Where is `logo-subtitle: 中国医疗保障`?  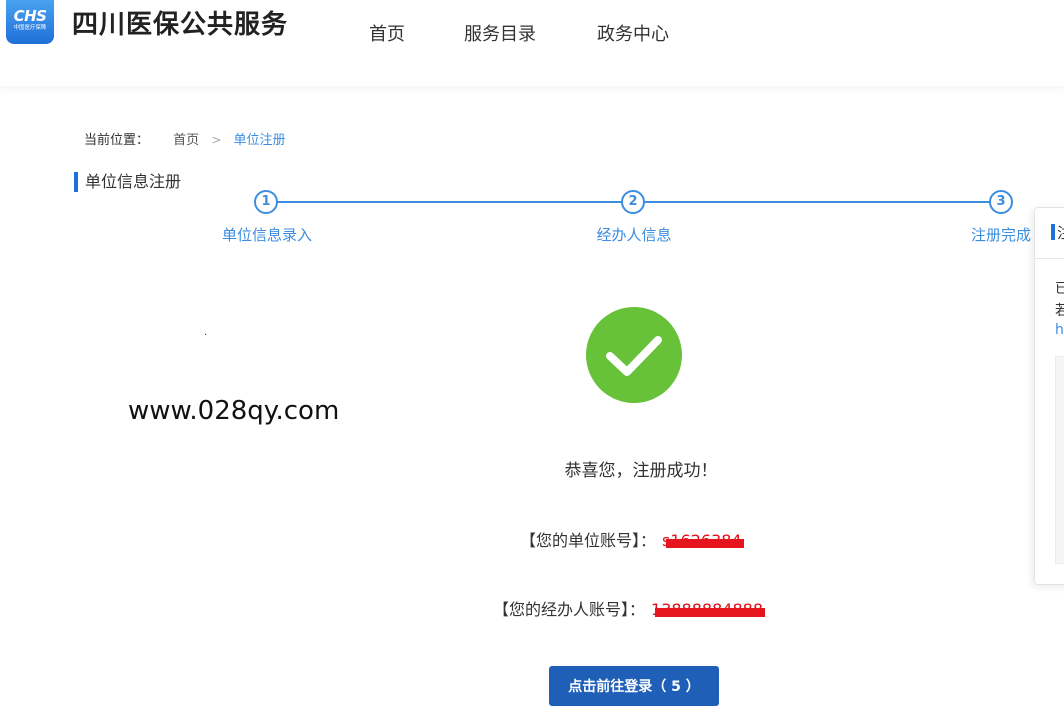 logo-subtitle: 中国医疗保障 is located at coordinates (30, 27).